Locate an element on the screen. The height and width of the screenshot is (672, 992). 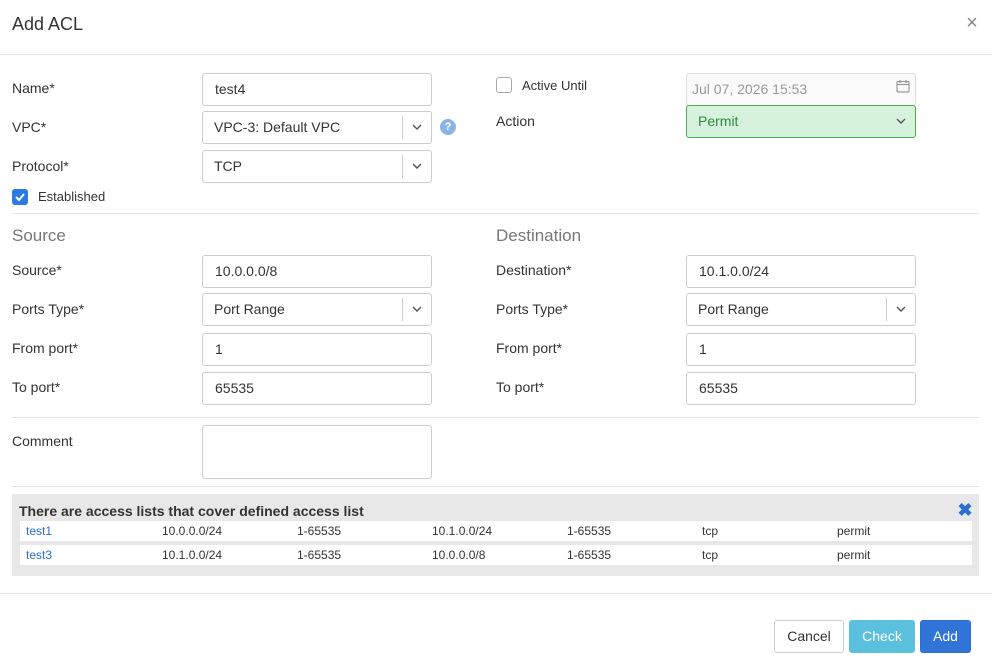
active-until-checkbox is located at coordinates (504, 85).